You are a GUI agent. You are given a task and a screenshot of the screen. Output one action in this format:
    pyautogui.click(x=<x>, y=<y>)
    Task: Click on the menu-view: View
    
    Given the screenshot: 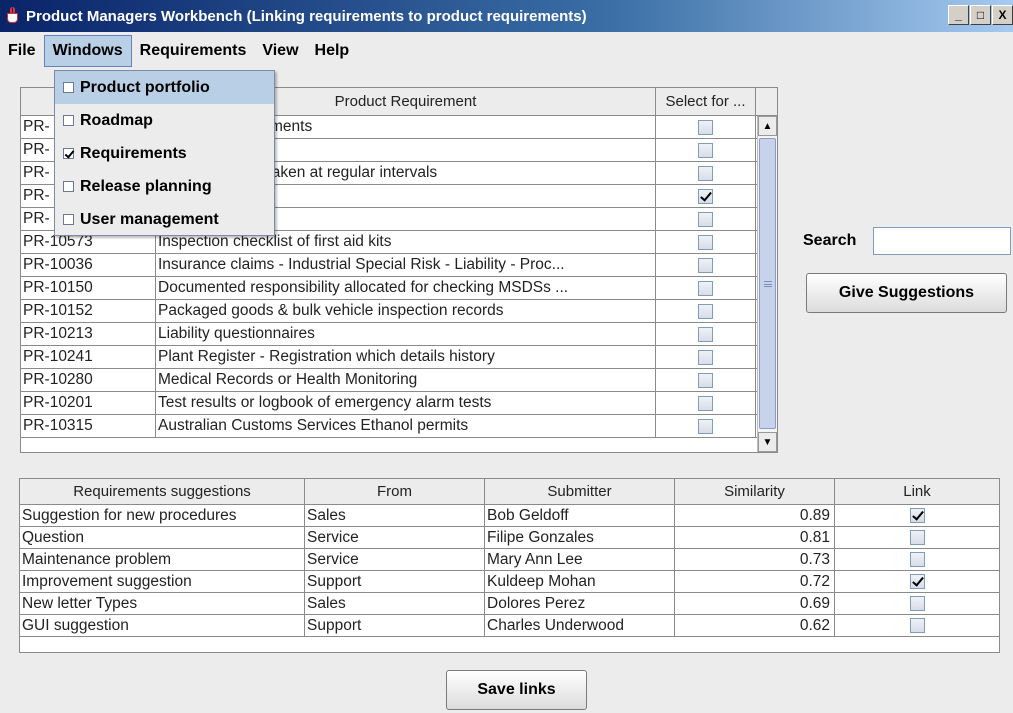 What is the action you would take?
    pyautogui.click(x=280, y=51)
    